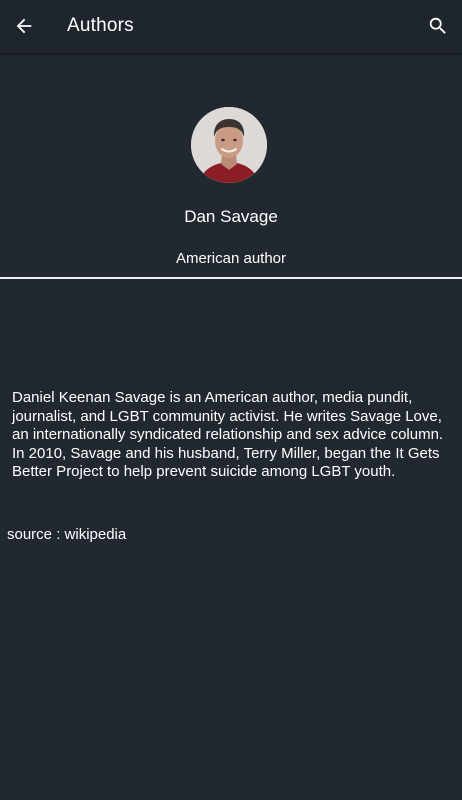 The height and width of the screenshot is (800, 462). Describe the element at coordinates (100, 25) in the screenshot. I see `page-title: Authors` at that location.